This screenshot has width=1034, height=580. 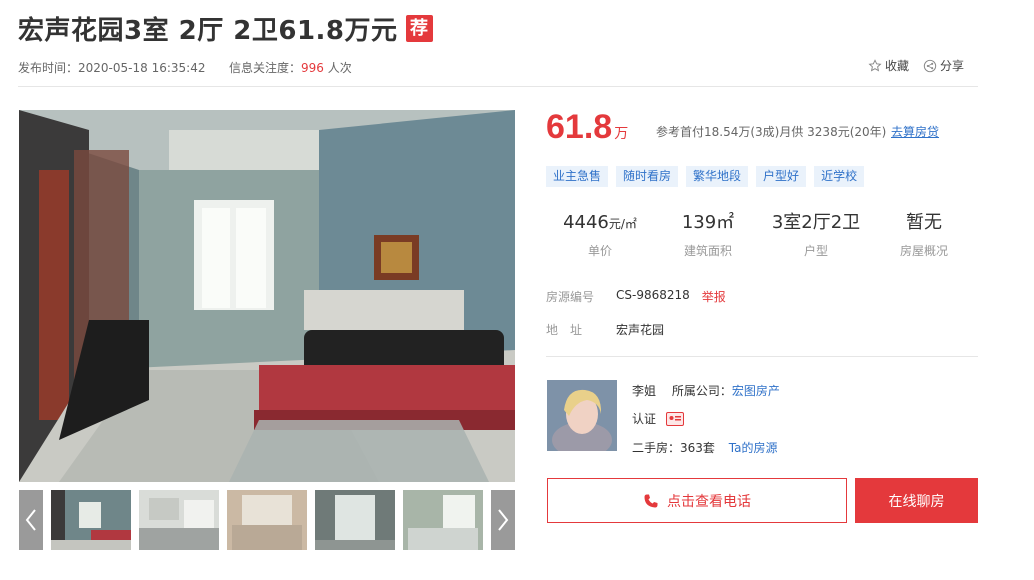 I want to click on favorite-label: 收藏, so click(x=896, y=66).